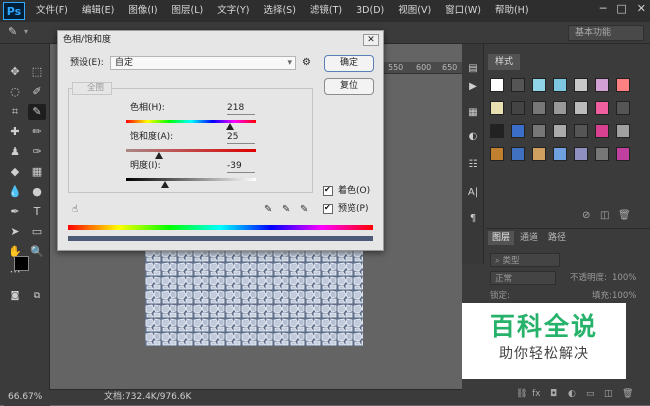  Describe the element at coordinates (37, 252) in the screenshot. I see `zoom-tool-icon: 🔍` at that location.